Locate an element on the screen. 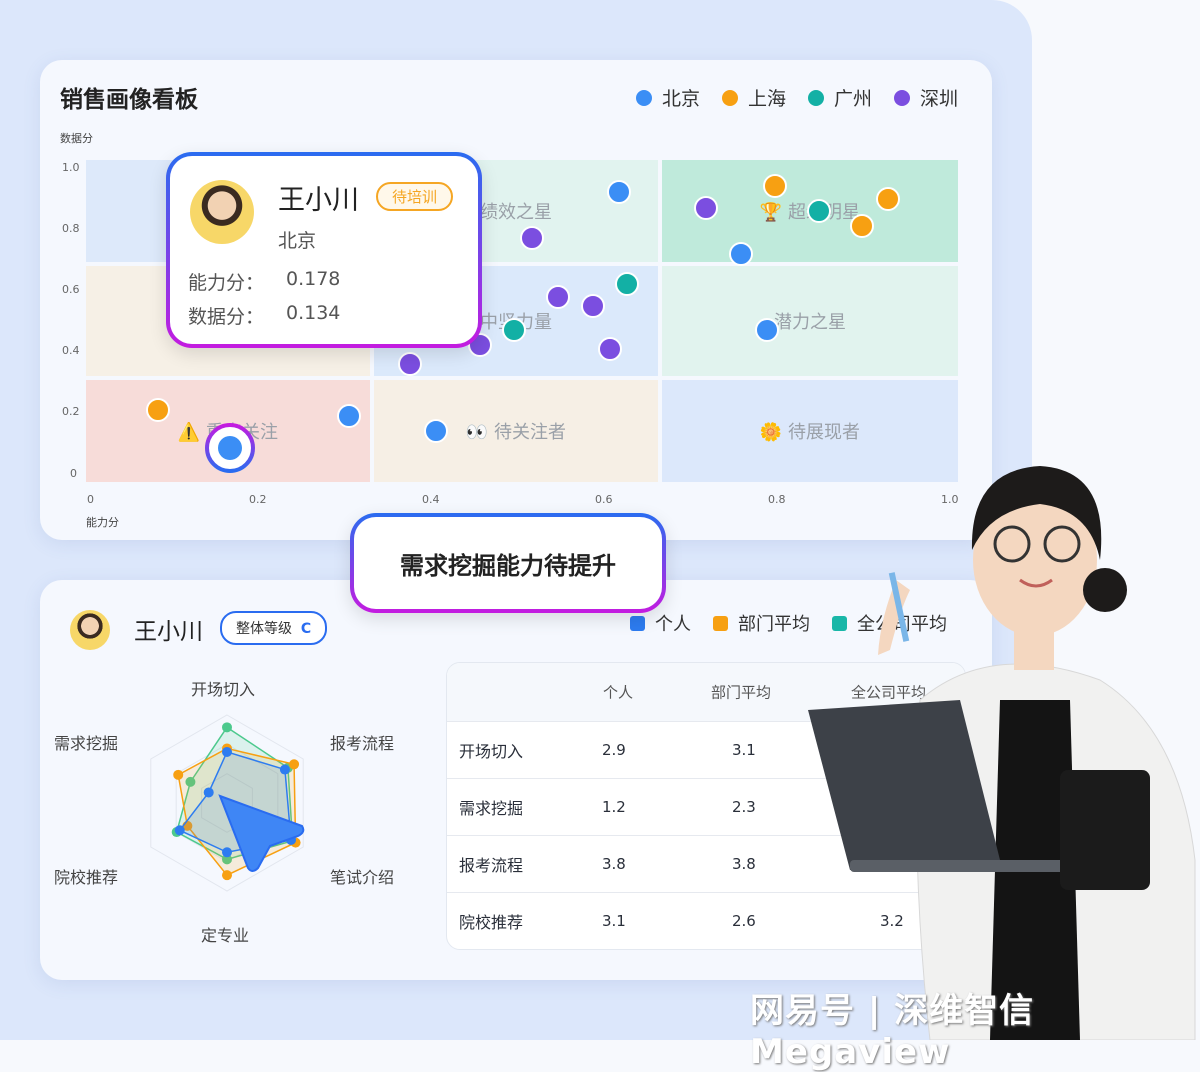 Image resolution: width=1200 pixels, height=1072 pixels. radar-point-全公司平均 is located at coordinates (227, 727).